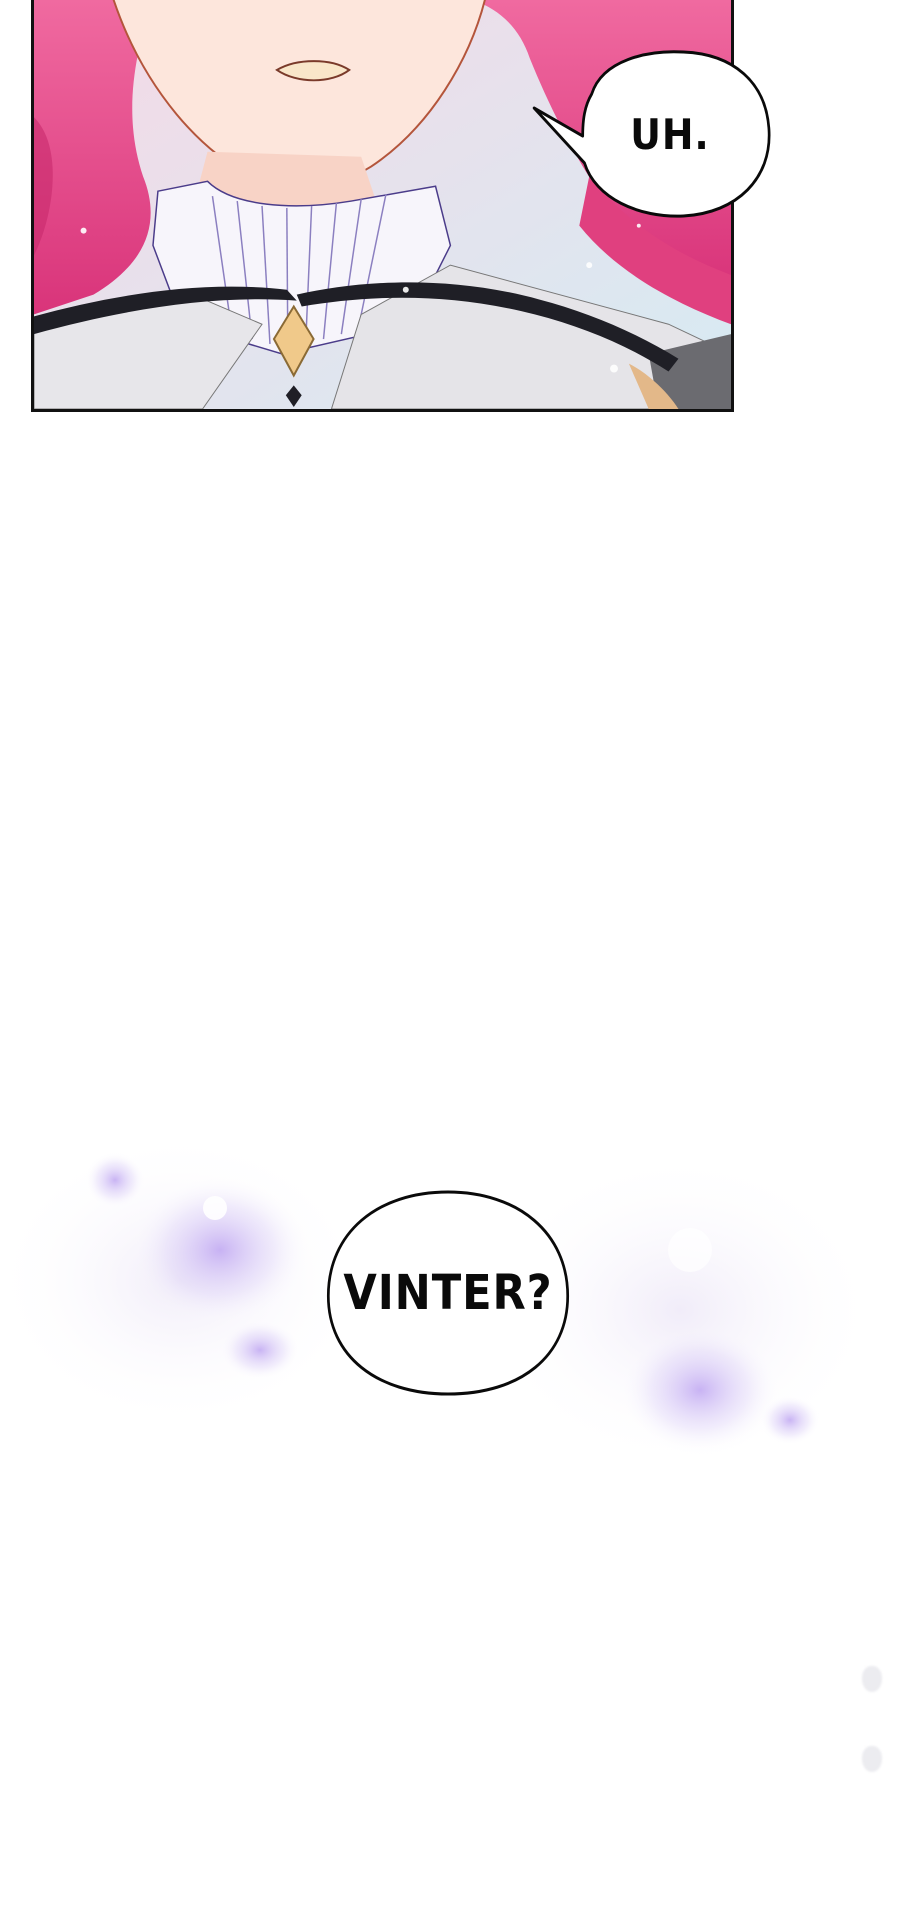  Describe the element at coordinates (670, 134) in the screenshot. I see `speech-bubble-text: UH.` at that location.